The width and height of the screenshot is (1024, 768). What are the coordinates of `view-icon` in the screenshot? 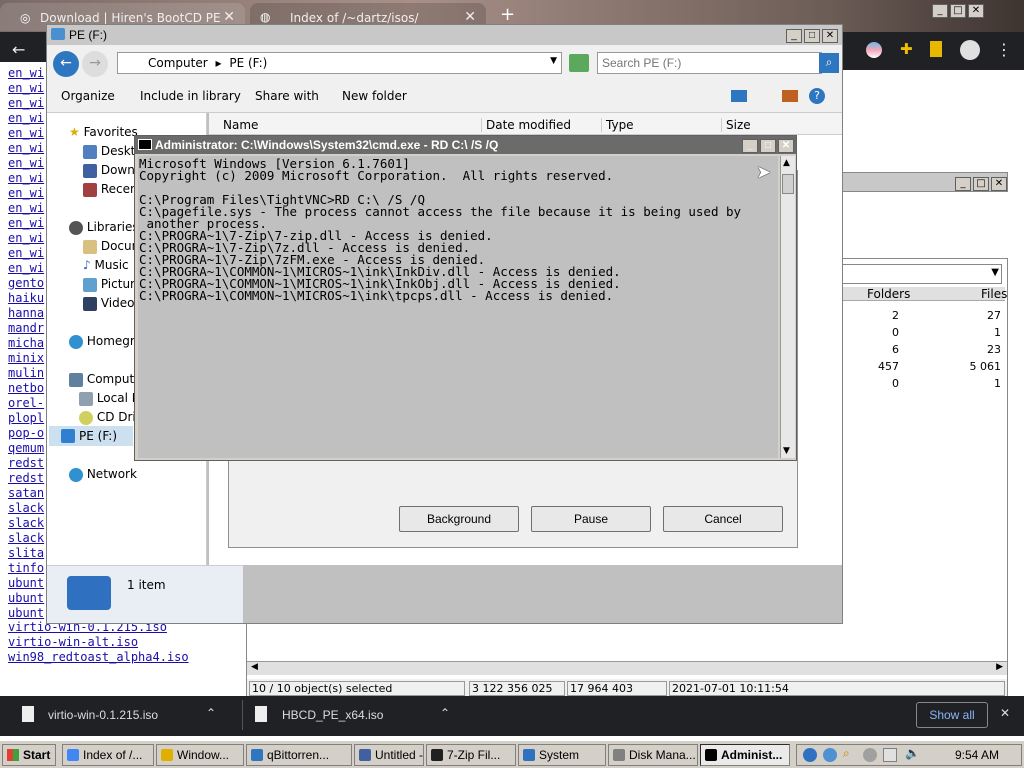 It's located at (739, 96).